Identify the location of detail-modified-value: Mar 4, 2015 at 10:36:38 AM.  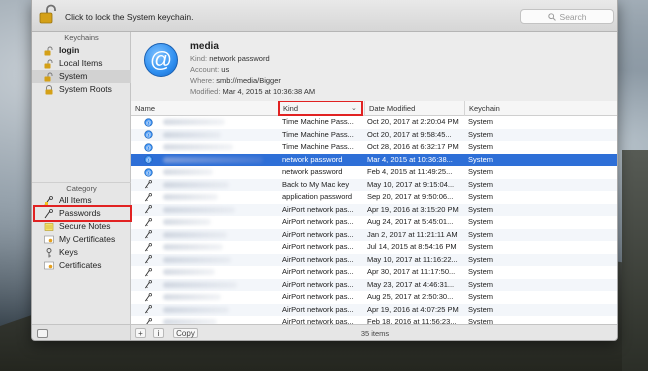
(269, 91).